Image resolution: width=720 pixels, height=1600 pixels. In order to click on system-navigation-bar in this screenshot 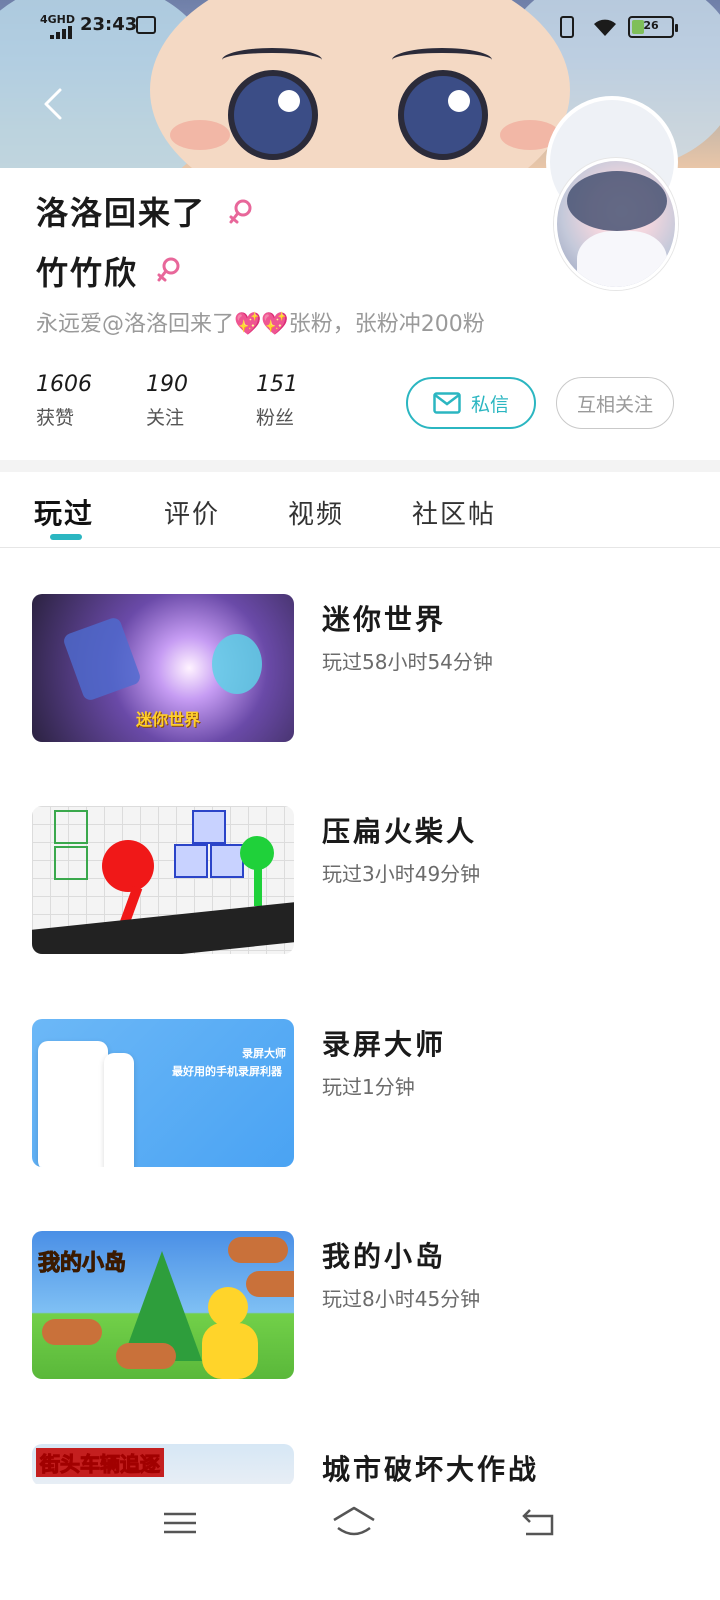, I will do `click(360, 1542)`.